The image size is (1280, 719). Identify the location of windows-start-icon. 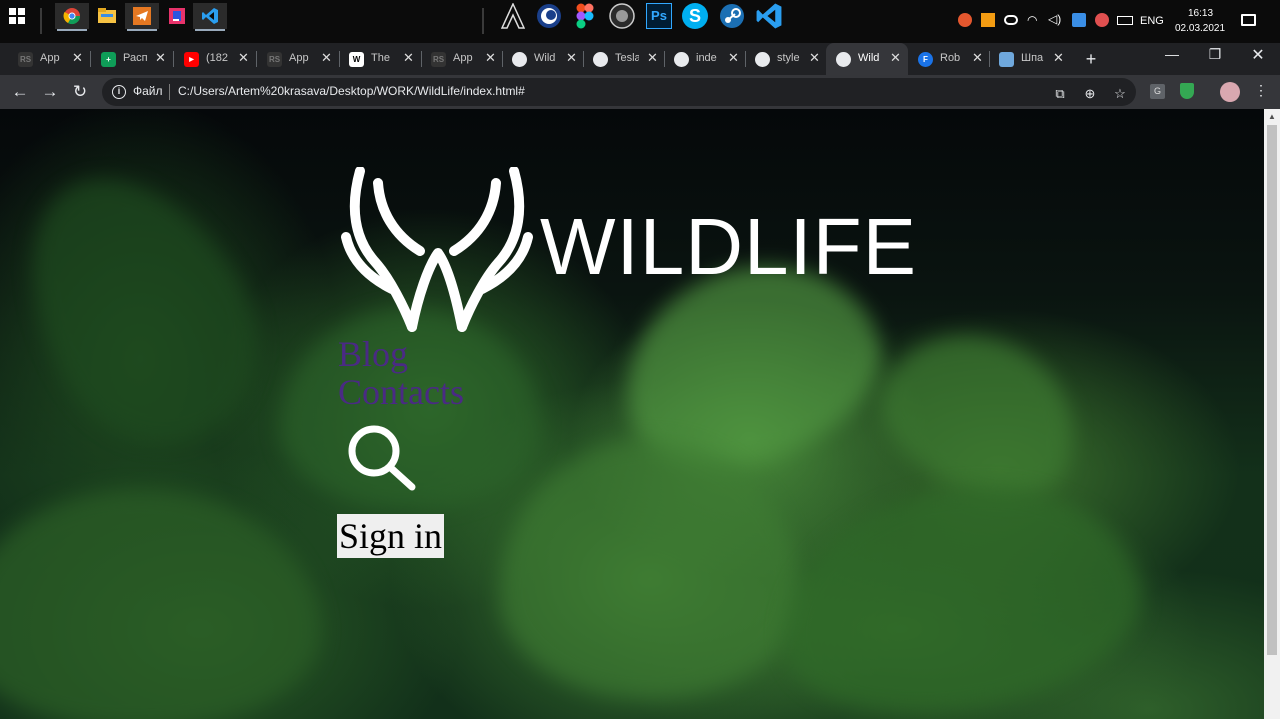
(17, 16).